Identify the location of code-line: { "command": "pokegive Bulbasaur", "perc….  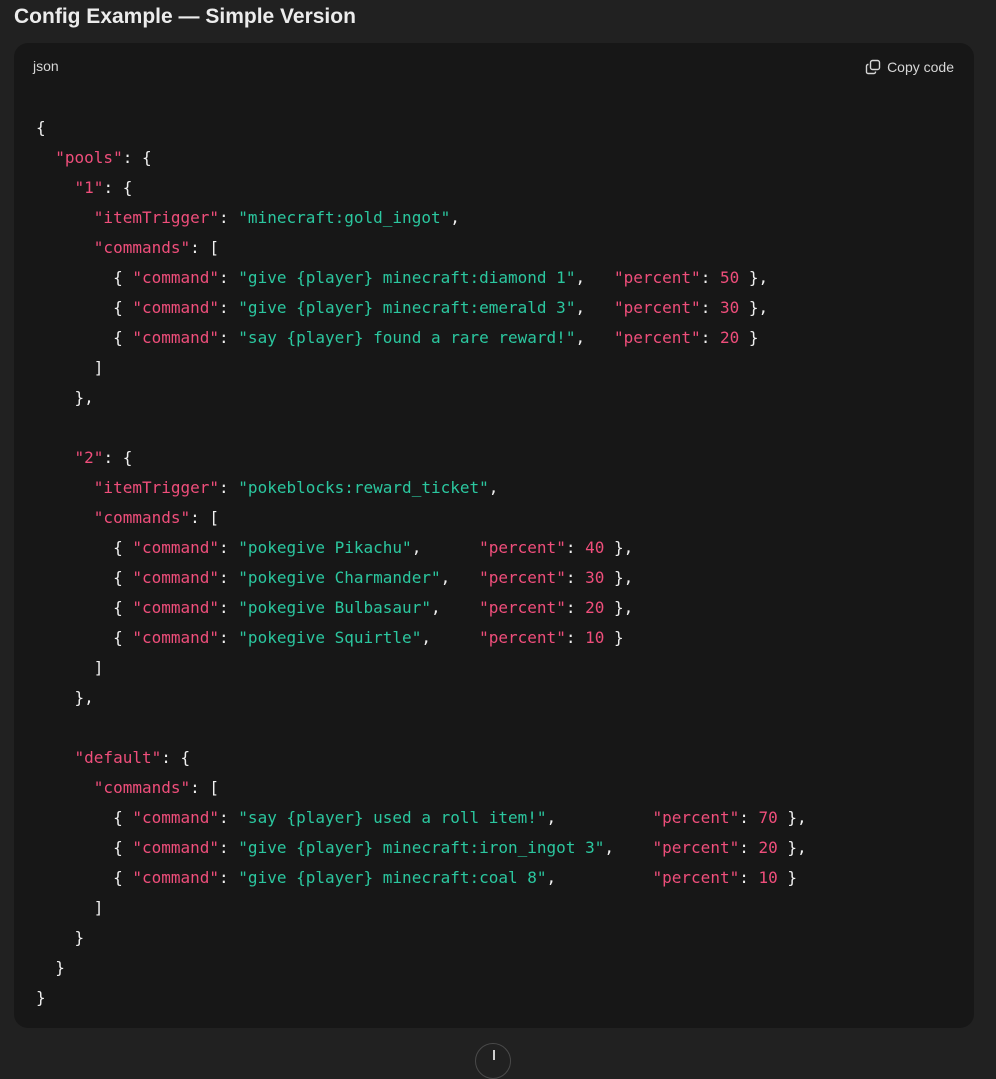
(505, 608).